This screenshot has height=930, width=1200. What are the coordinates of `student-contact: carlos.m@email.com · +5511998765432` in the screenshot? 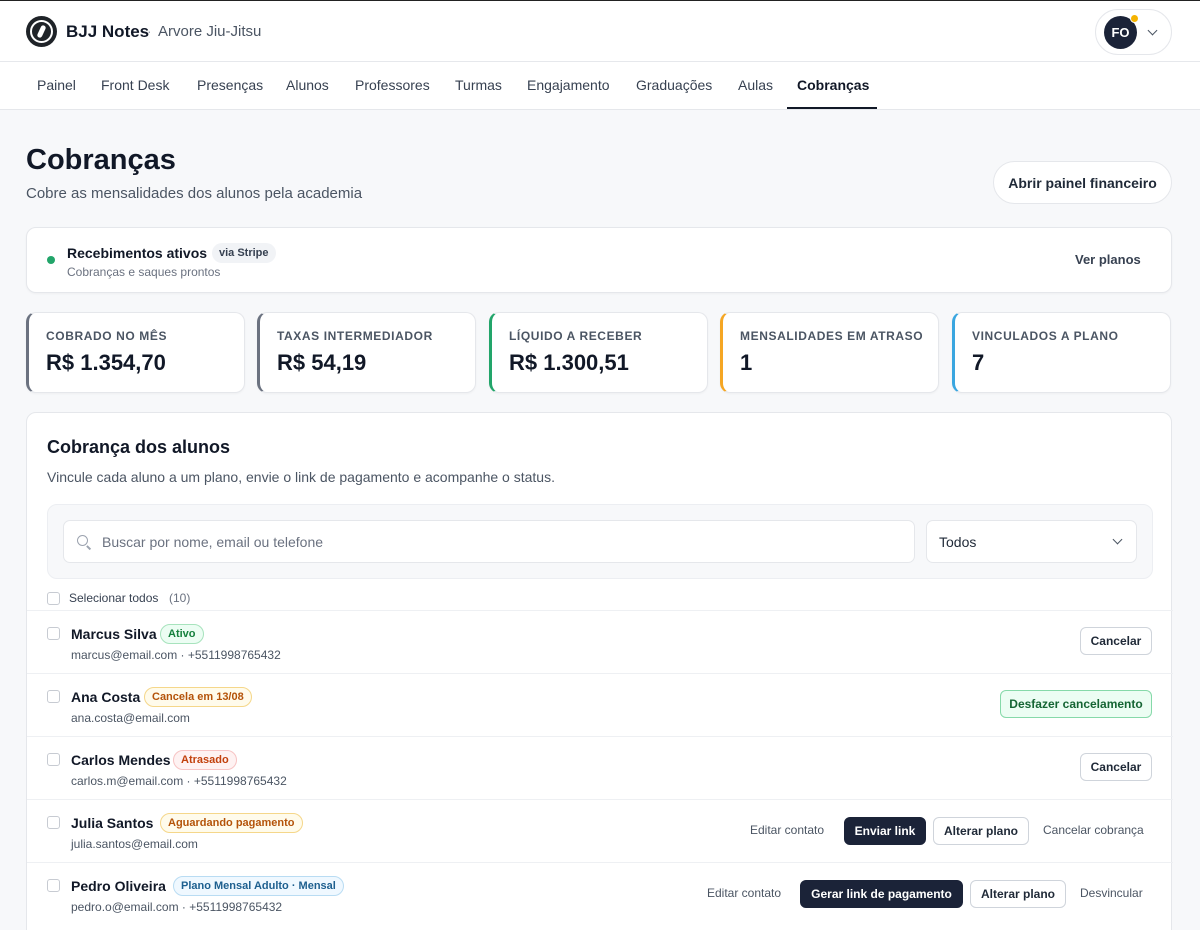 It's located at (179, 781).